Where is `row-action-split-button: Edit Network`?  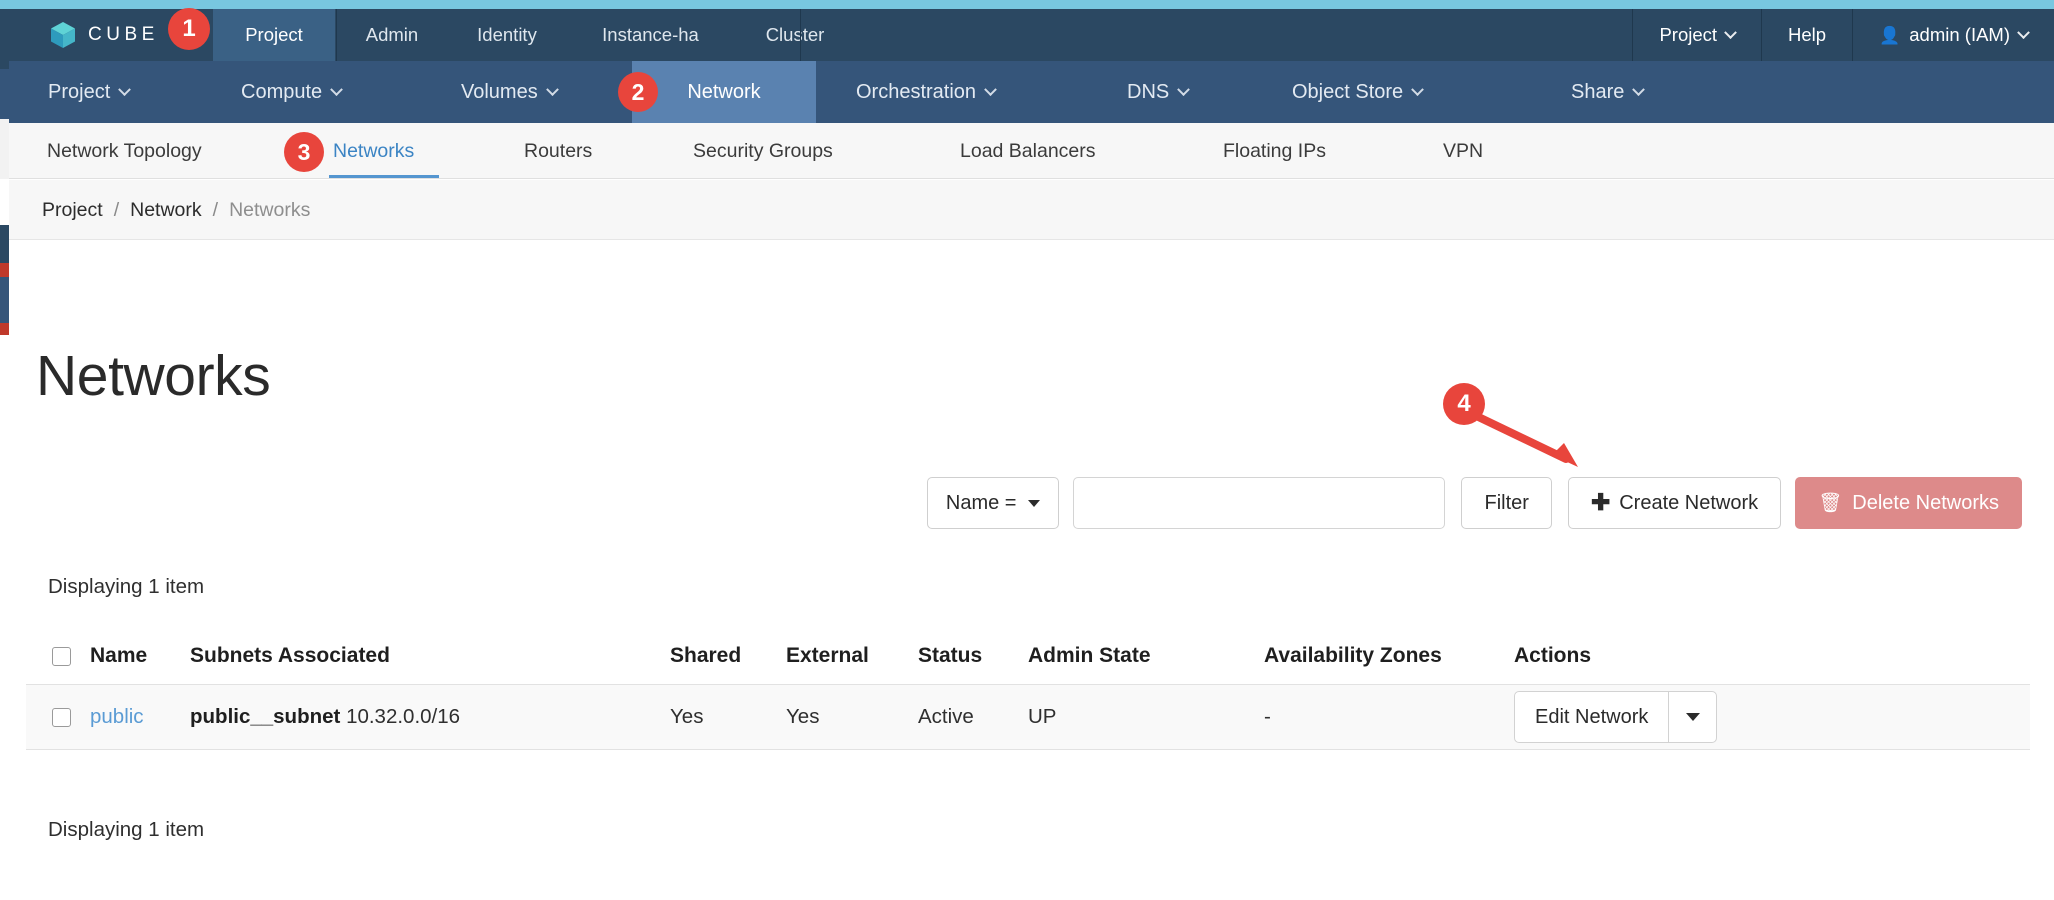 row-action-split-button: Edit Network is located at coordinates (1616, 717).